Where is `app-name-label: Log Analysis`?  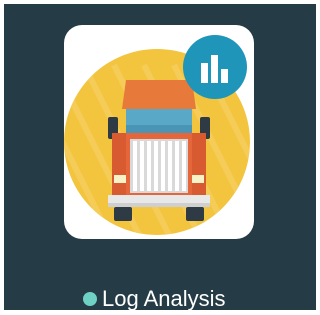 app-name-label: Log Analysis is located at coordinates (164, 298).